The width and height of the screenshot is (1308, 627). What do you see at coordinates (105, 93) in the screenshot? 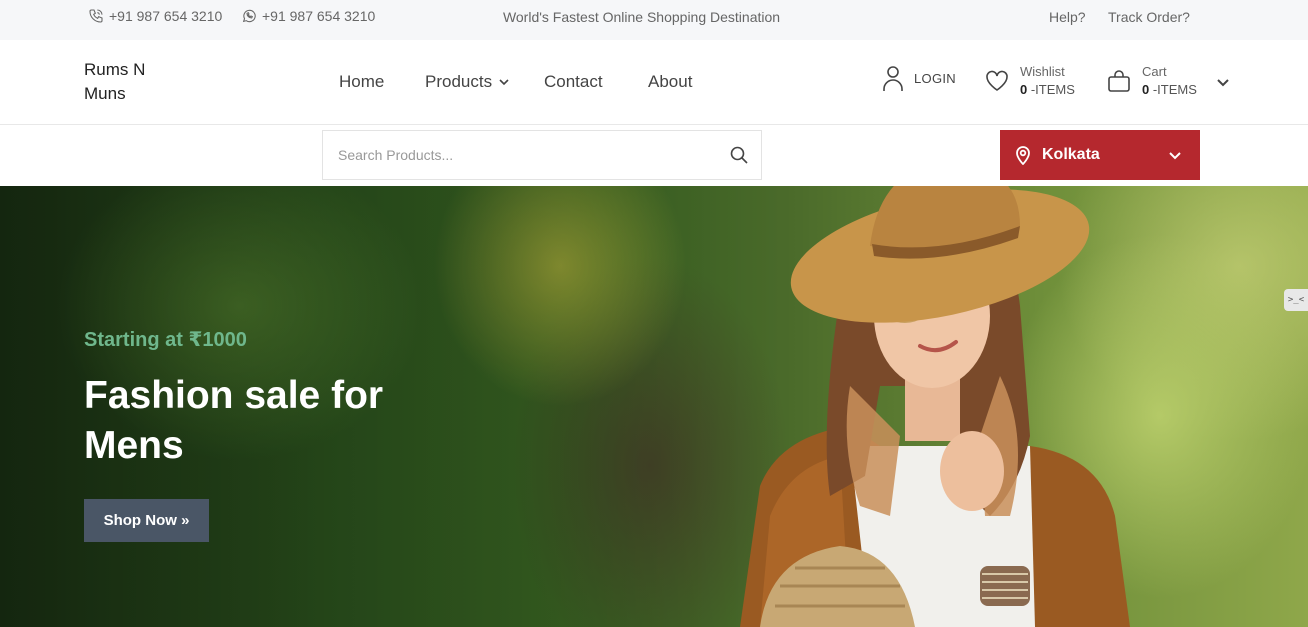
I see `logo-line-2: Muns` at bounding box center [105, 93].